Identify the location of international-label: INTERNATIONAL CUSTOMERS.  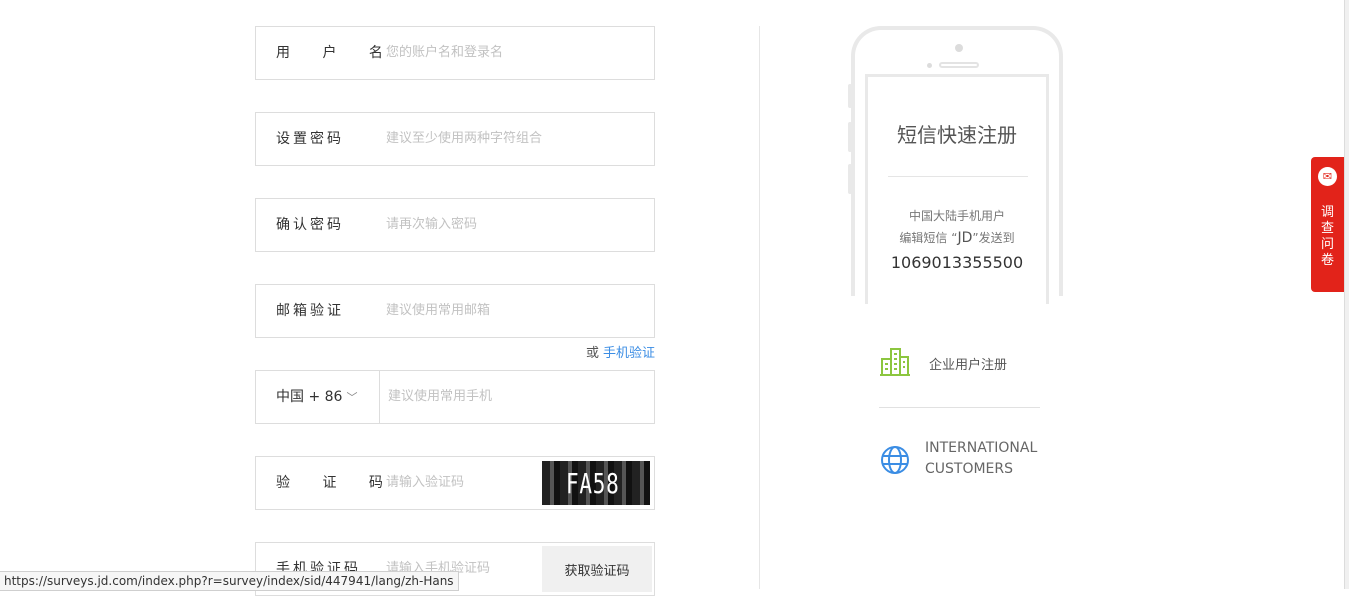
(981, 458).